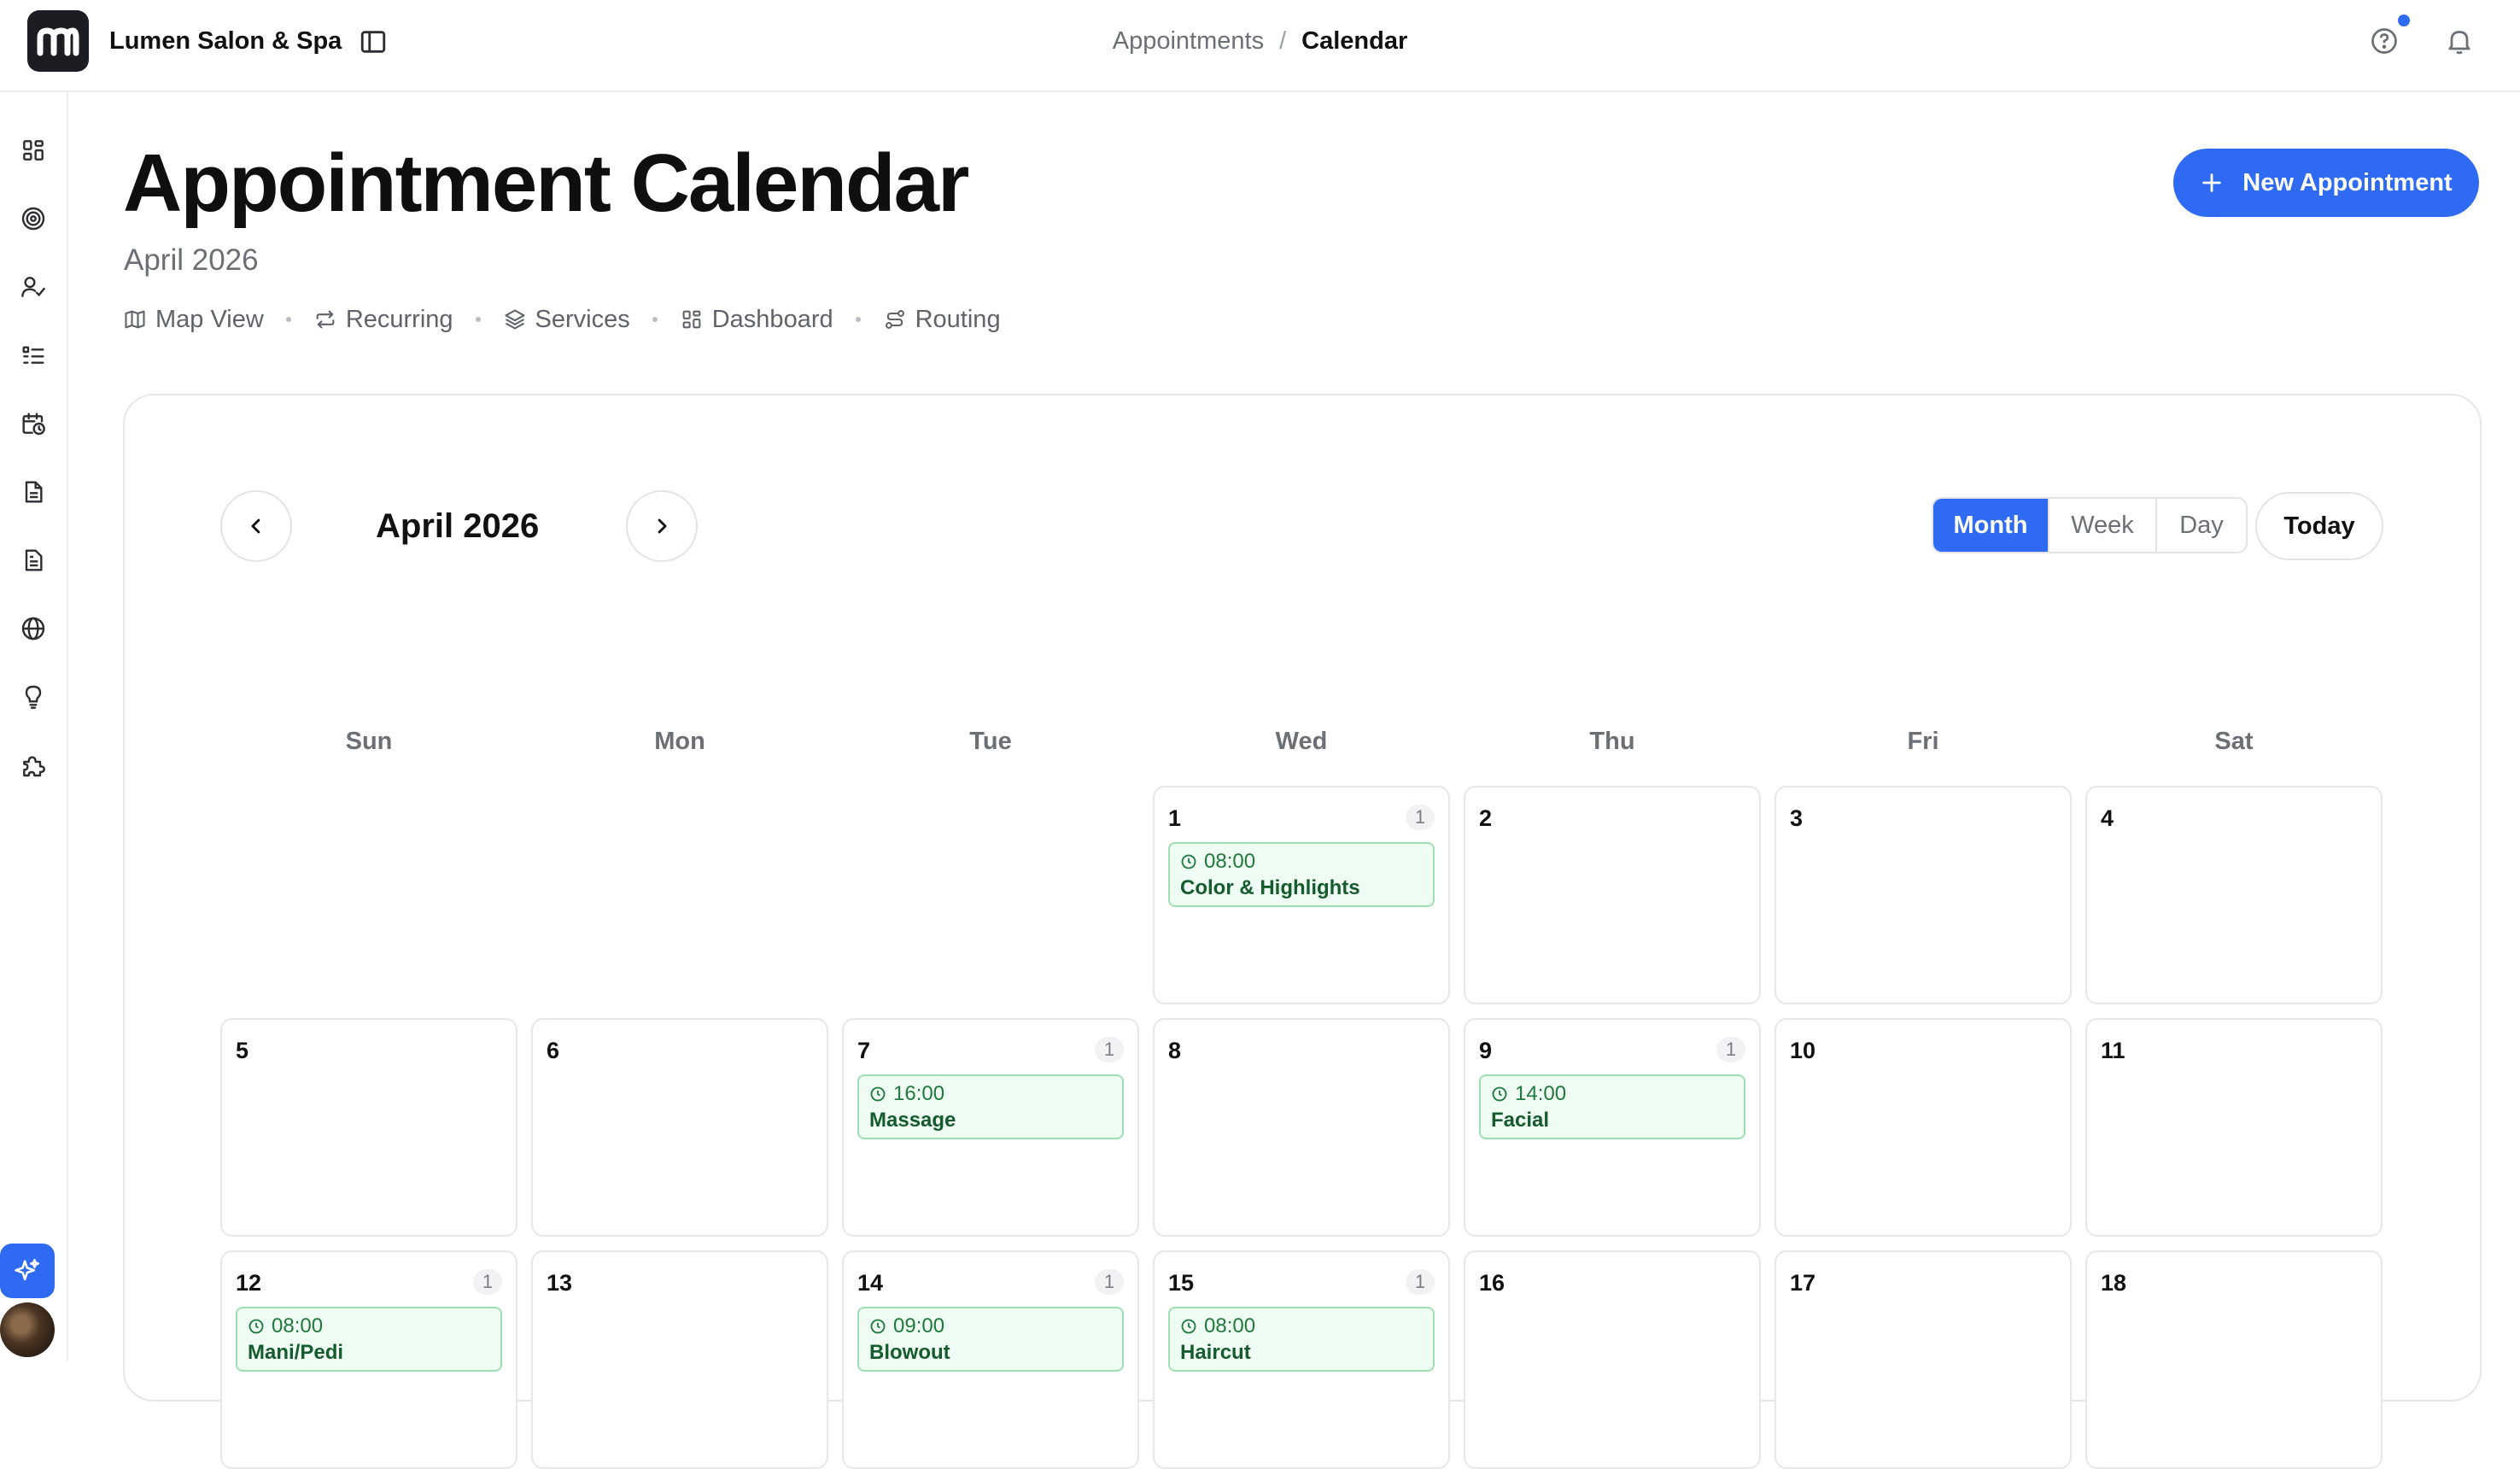 Image resolution: width=2520 pixels, height=1469 pixels. What do you see at coordinates (2234, 895) in the screenshot?
I see `day-cell: 4` at bounding box center [2234, 895].